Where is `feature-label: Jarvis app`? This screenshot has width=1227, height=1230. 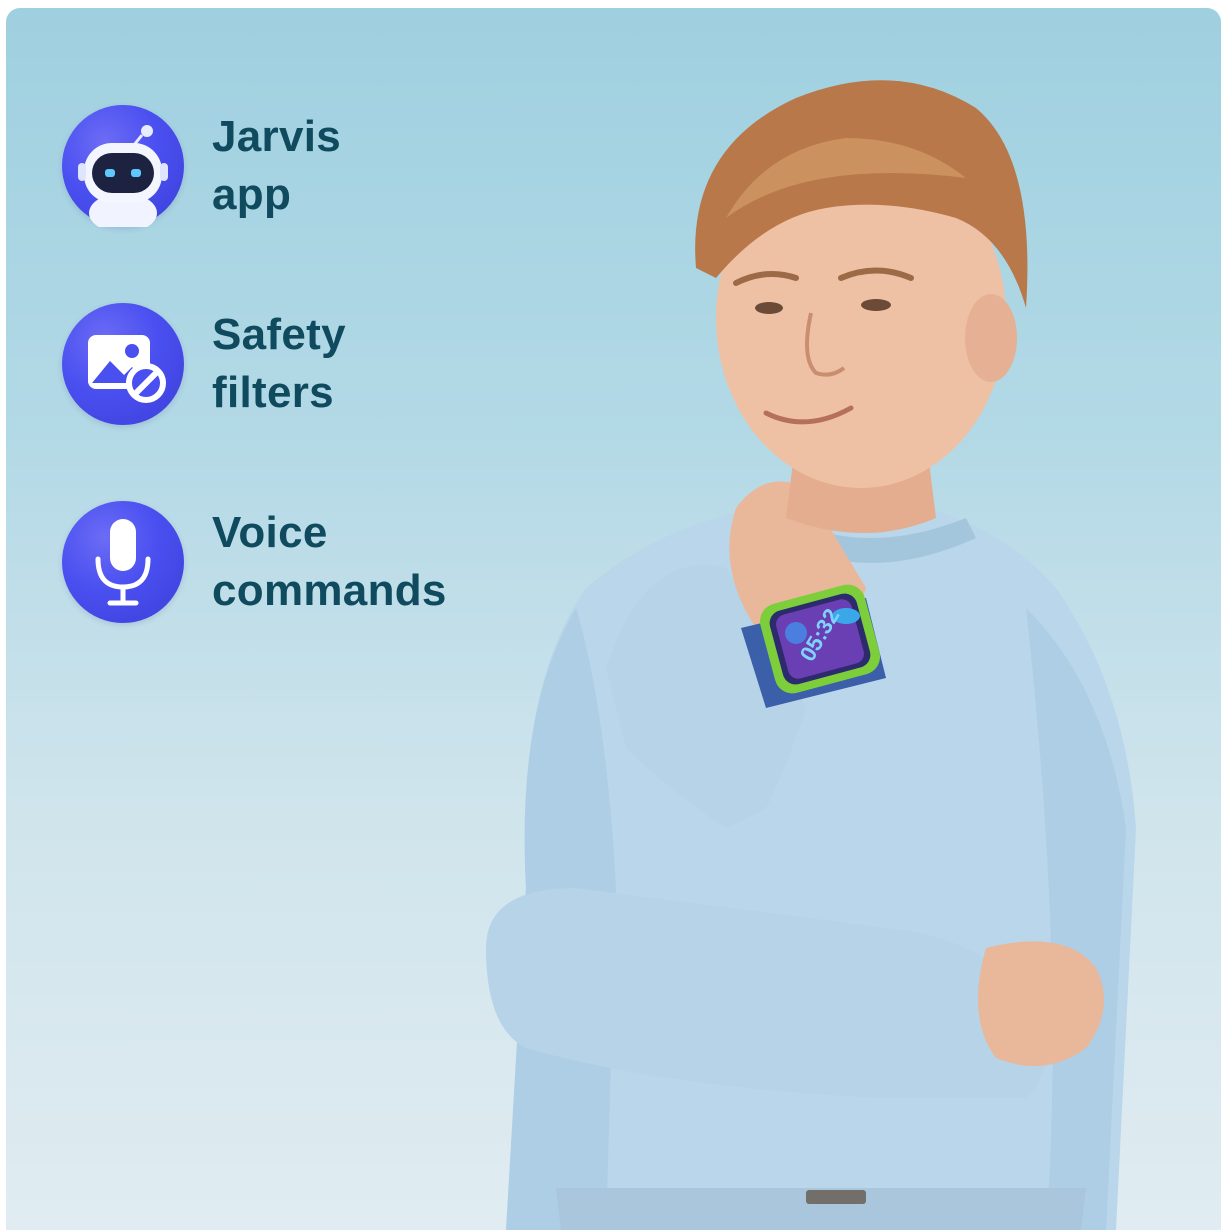 feature-label: Jarvis app is located at coordinates (276, 166).